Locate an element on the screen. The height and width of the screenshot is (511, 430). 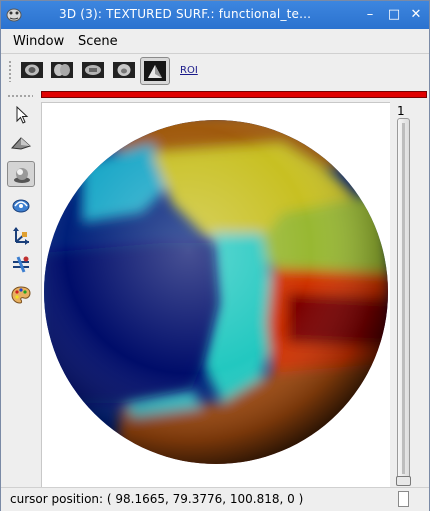
view-rotate-tool is located at coordinates (21, 205).